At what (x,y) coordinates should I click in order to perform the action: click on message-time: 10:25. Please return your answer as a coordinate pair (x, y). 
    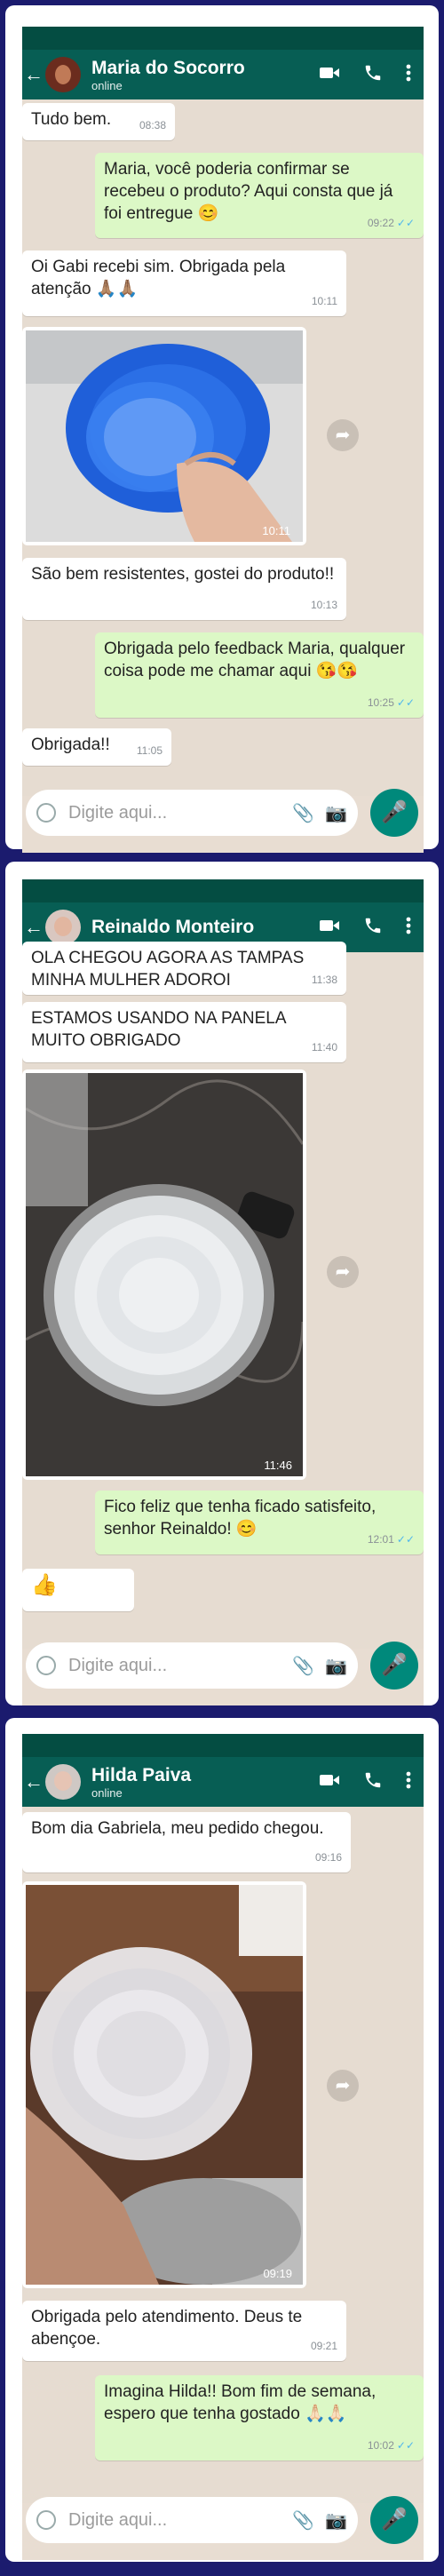
    Looking at the image, I should click on (380, 702).